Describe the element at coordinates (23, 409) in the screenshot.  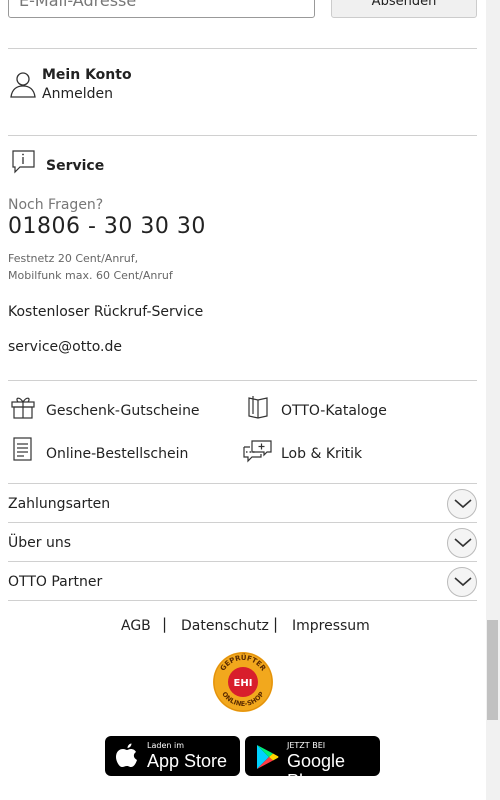
I see `gift-icon` at that location.